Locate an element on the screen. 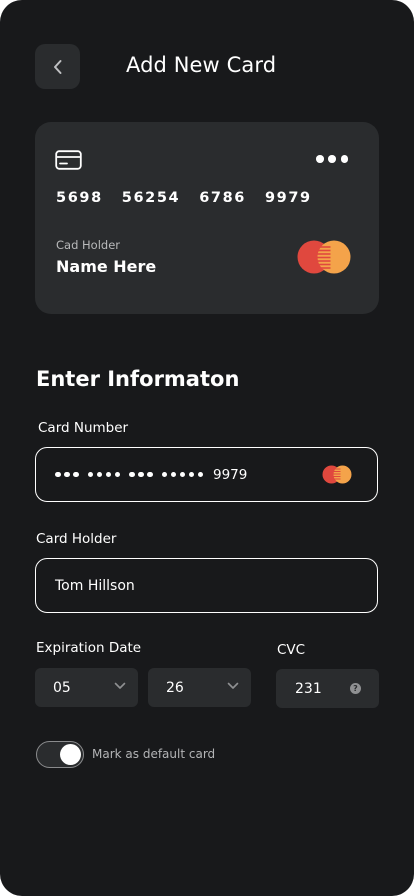  more-dots-icon is located at coordinates (332, 159).